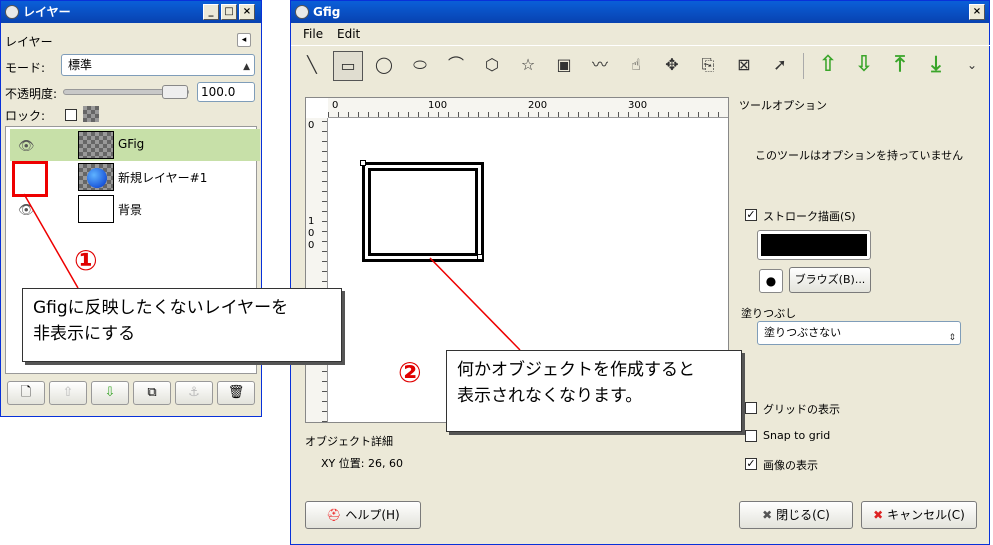  I want to click on step-number-2: ②, so click(410, 372).